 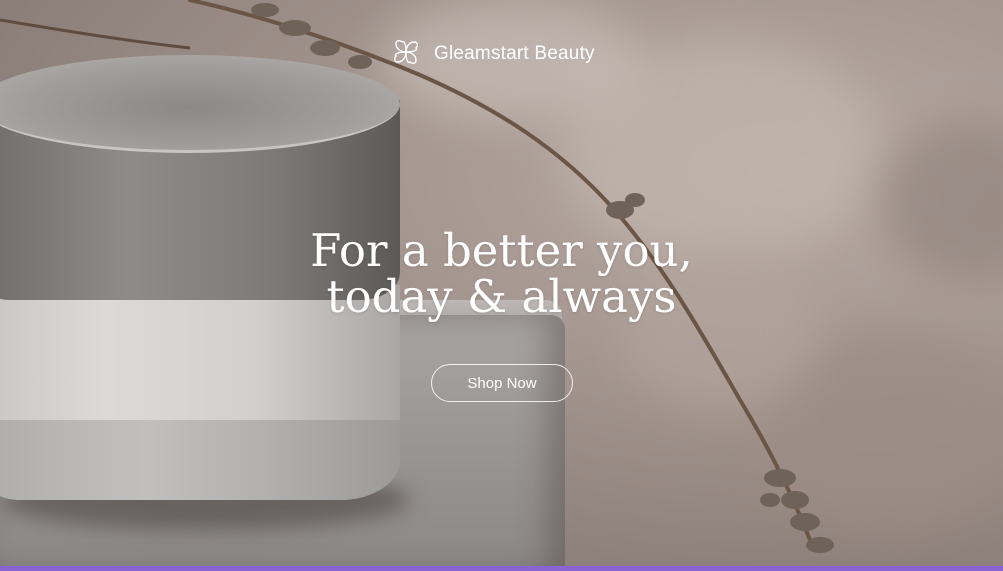 I want to click on flower-icon, so click(x=406, y=54).